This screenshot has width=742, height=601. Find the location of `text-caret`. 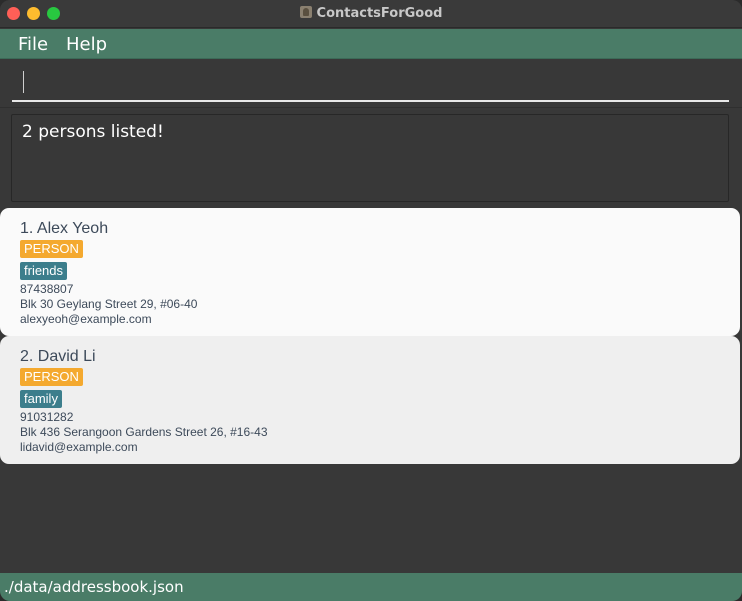

text-caret is located at coordinates (23, 82).